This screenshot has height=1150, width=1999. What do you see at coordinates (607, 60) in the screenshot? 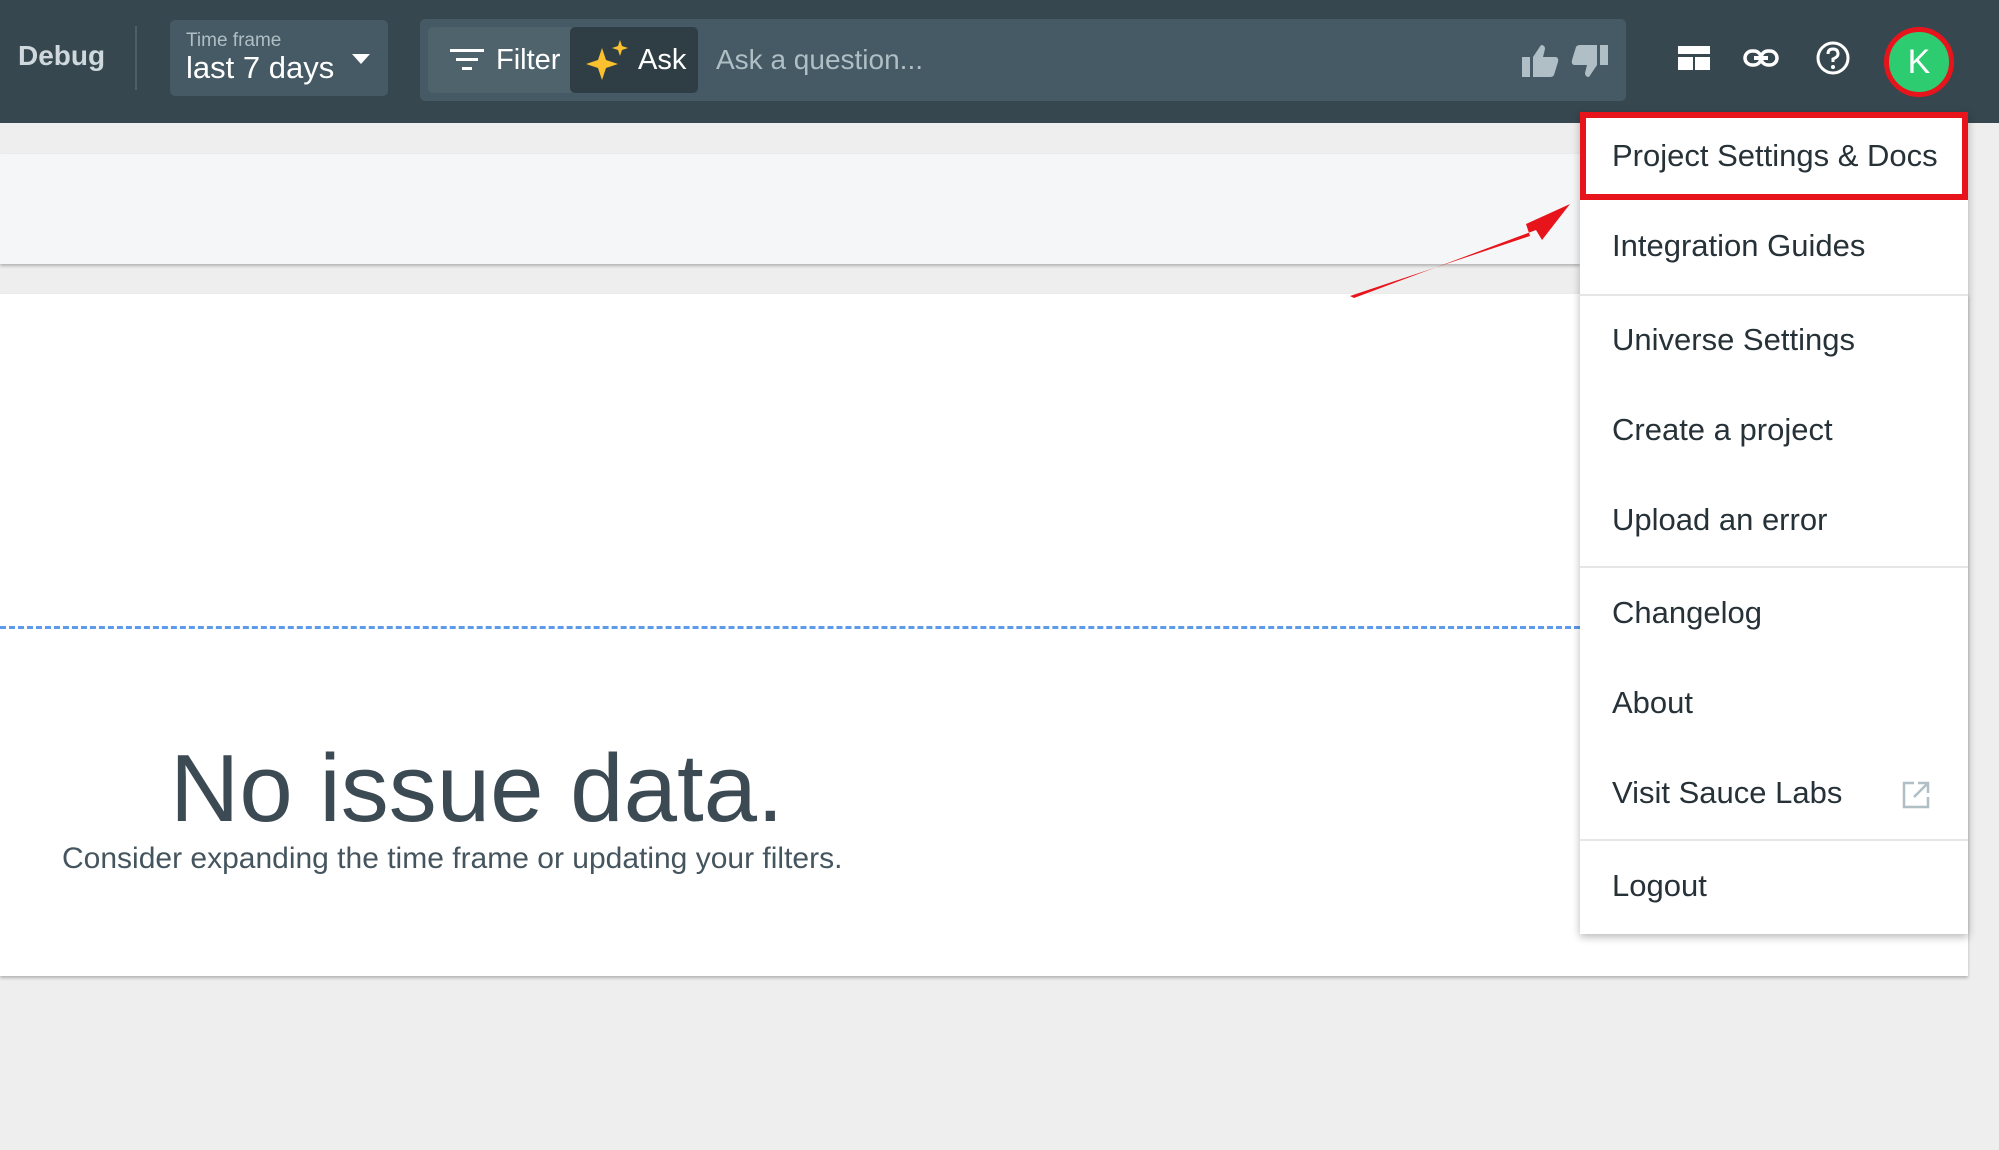
I see `sparkle-icon` at bounding box center [607, 60].